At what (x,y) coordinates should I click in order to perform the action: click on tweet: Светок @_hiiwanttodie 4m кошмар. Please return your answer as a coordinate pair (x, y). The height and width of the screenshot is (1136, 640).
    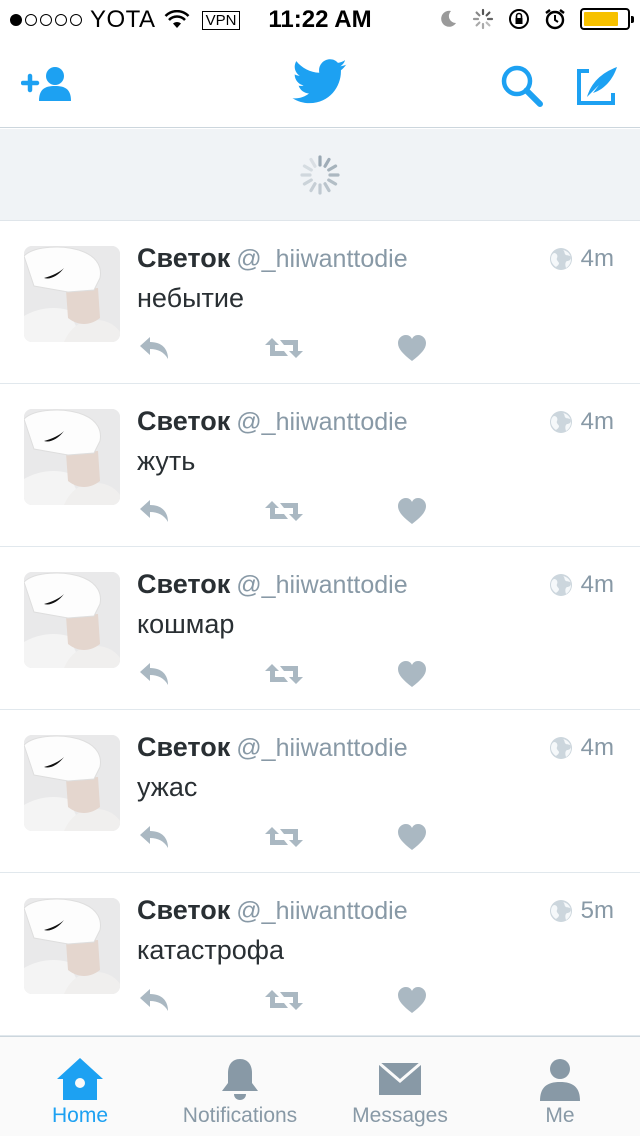
    Looking at the image, I should click on (320, 628).